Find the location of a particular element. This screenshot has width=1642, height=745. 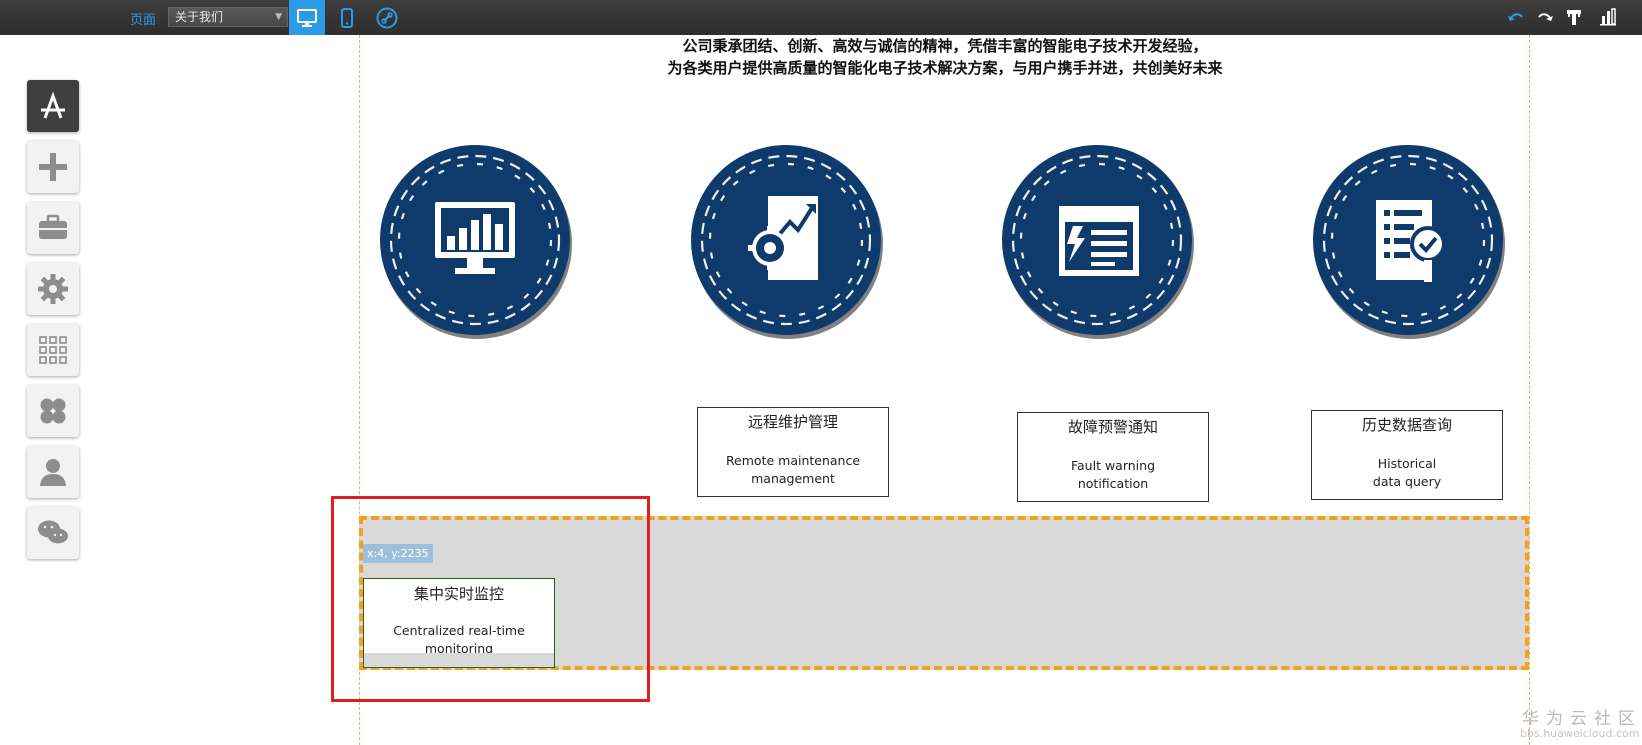

alert-document-icon is located at coordinates (1098, 242).